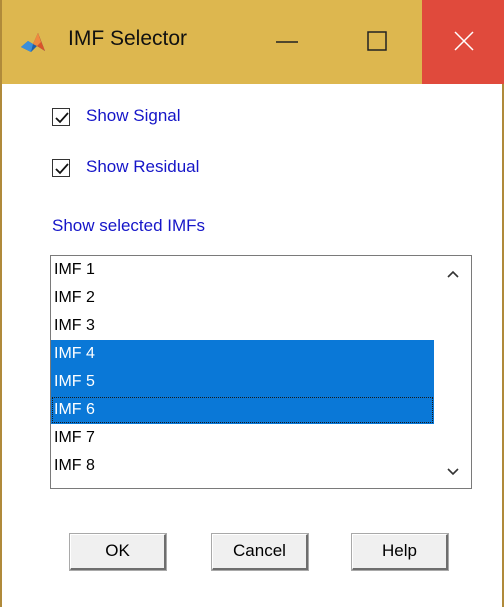  What do you see at coordinates (129, 225) in the screenshot?
I see `imf-list-heading: Show selected IMFs` at bounding box center [129, 225].